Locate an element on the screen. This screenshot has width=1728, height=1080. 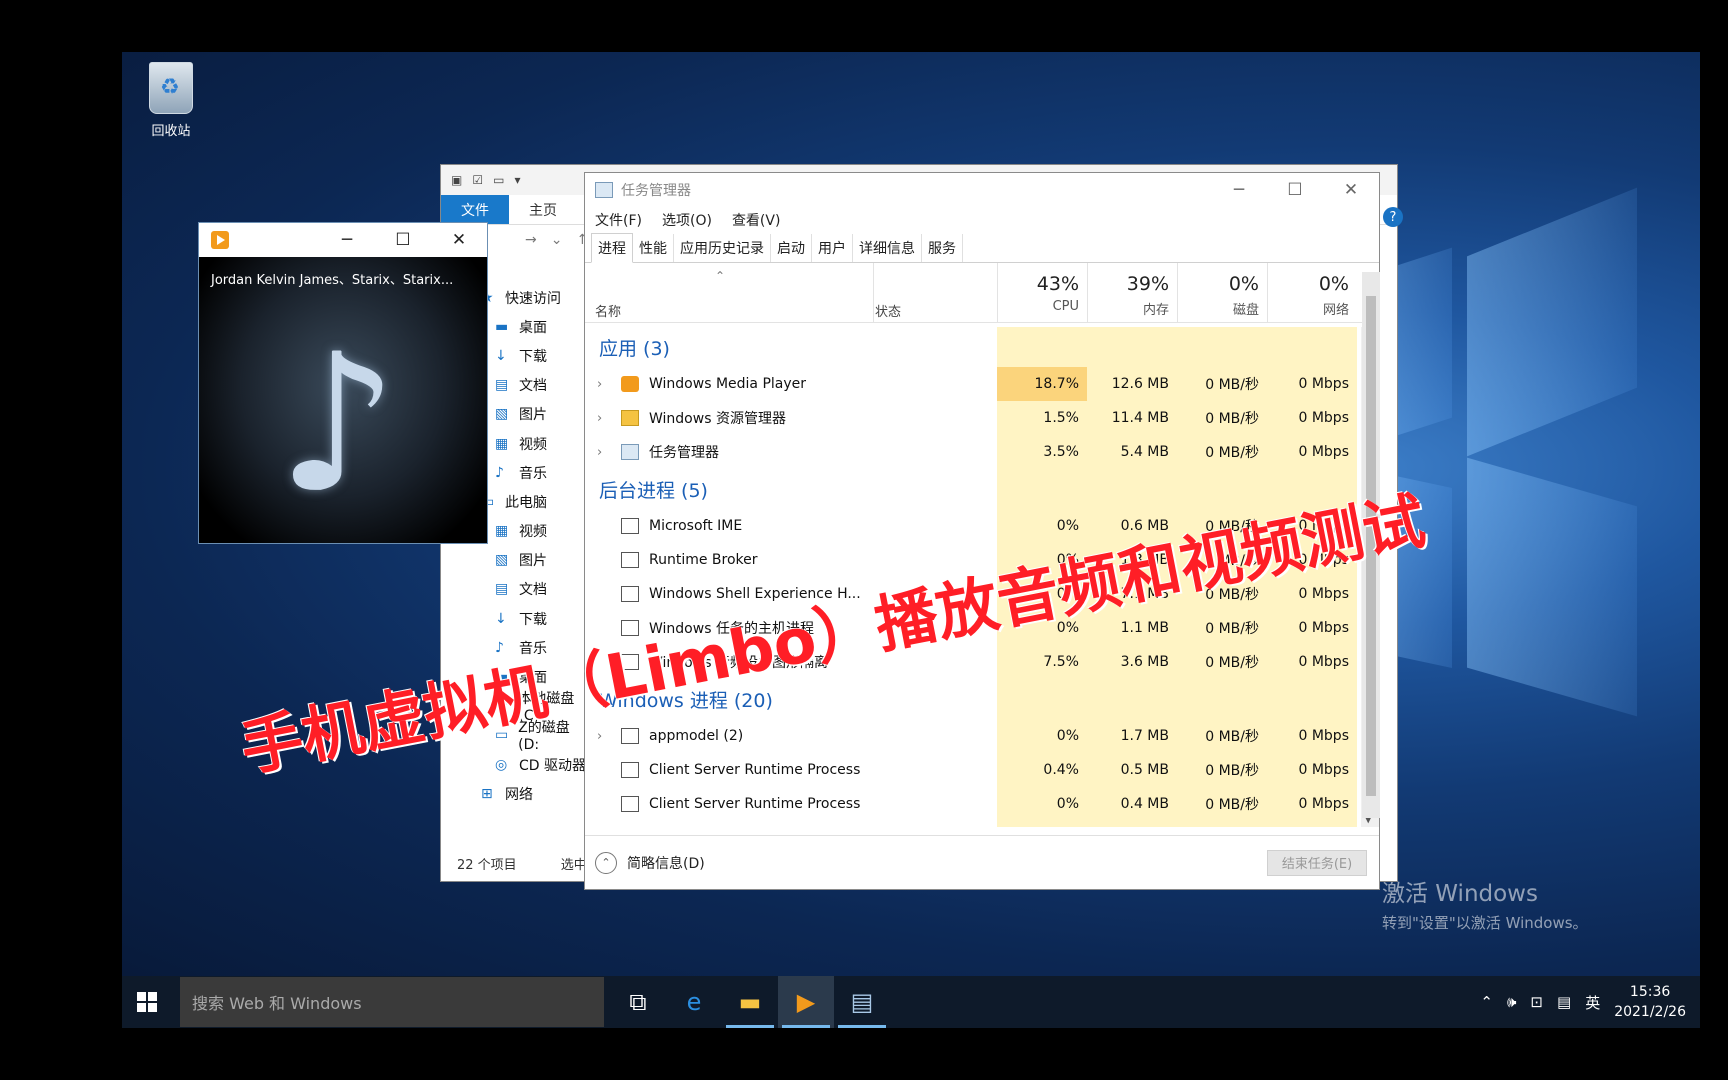
picture-icon: ▧ is located at coordinates (502, 560).